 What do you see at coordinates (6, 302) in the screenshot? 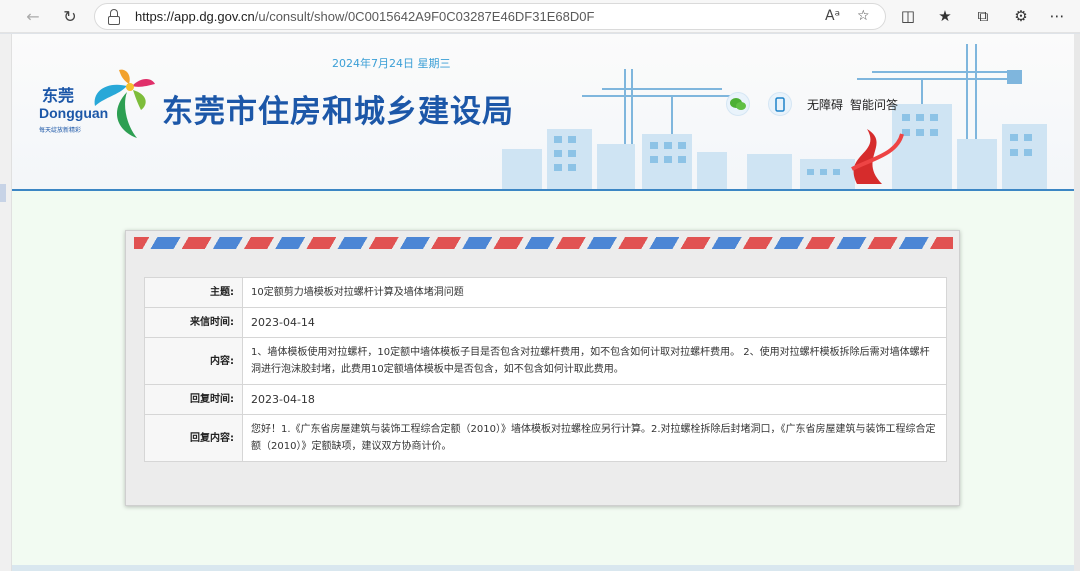
I see `side-strip` at bounding box center [6, 302].